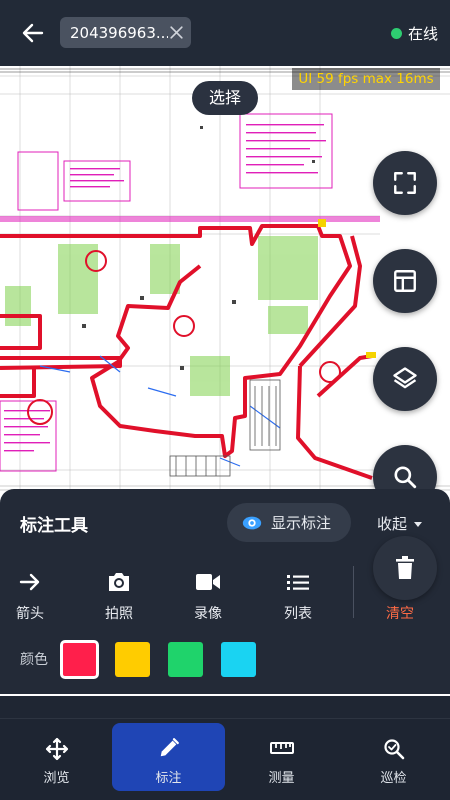 Image resolution: width=450 pixels, height=800 pixels. Describe the element at coordinates (30, 596) in the screenshot. I see `arrow-tool: 箭头` at that location.